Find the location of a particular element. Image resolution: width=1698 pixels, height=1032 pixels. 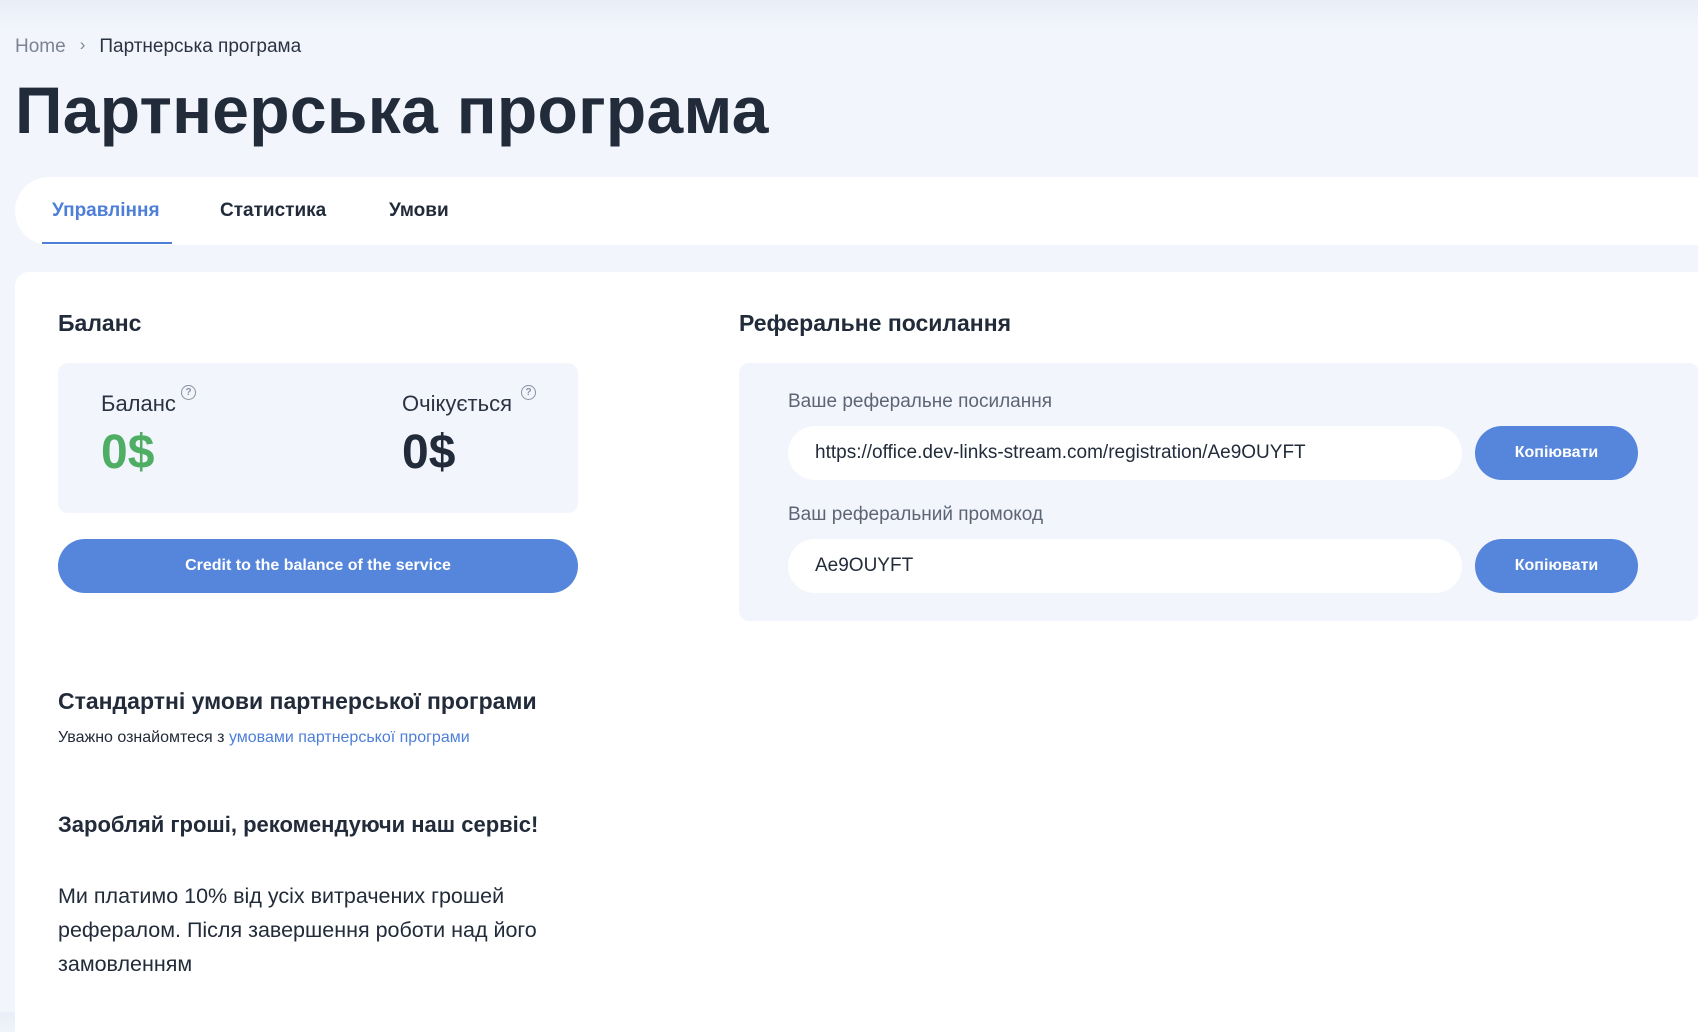

credit-balance-button: Credit to the balance of the service is located at coordinates (318, 566).